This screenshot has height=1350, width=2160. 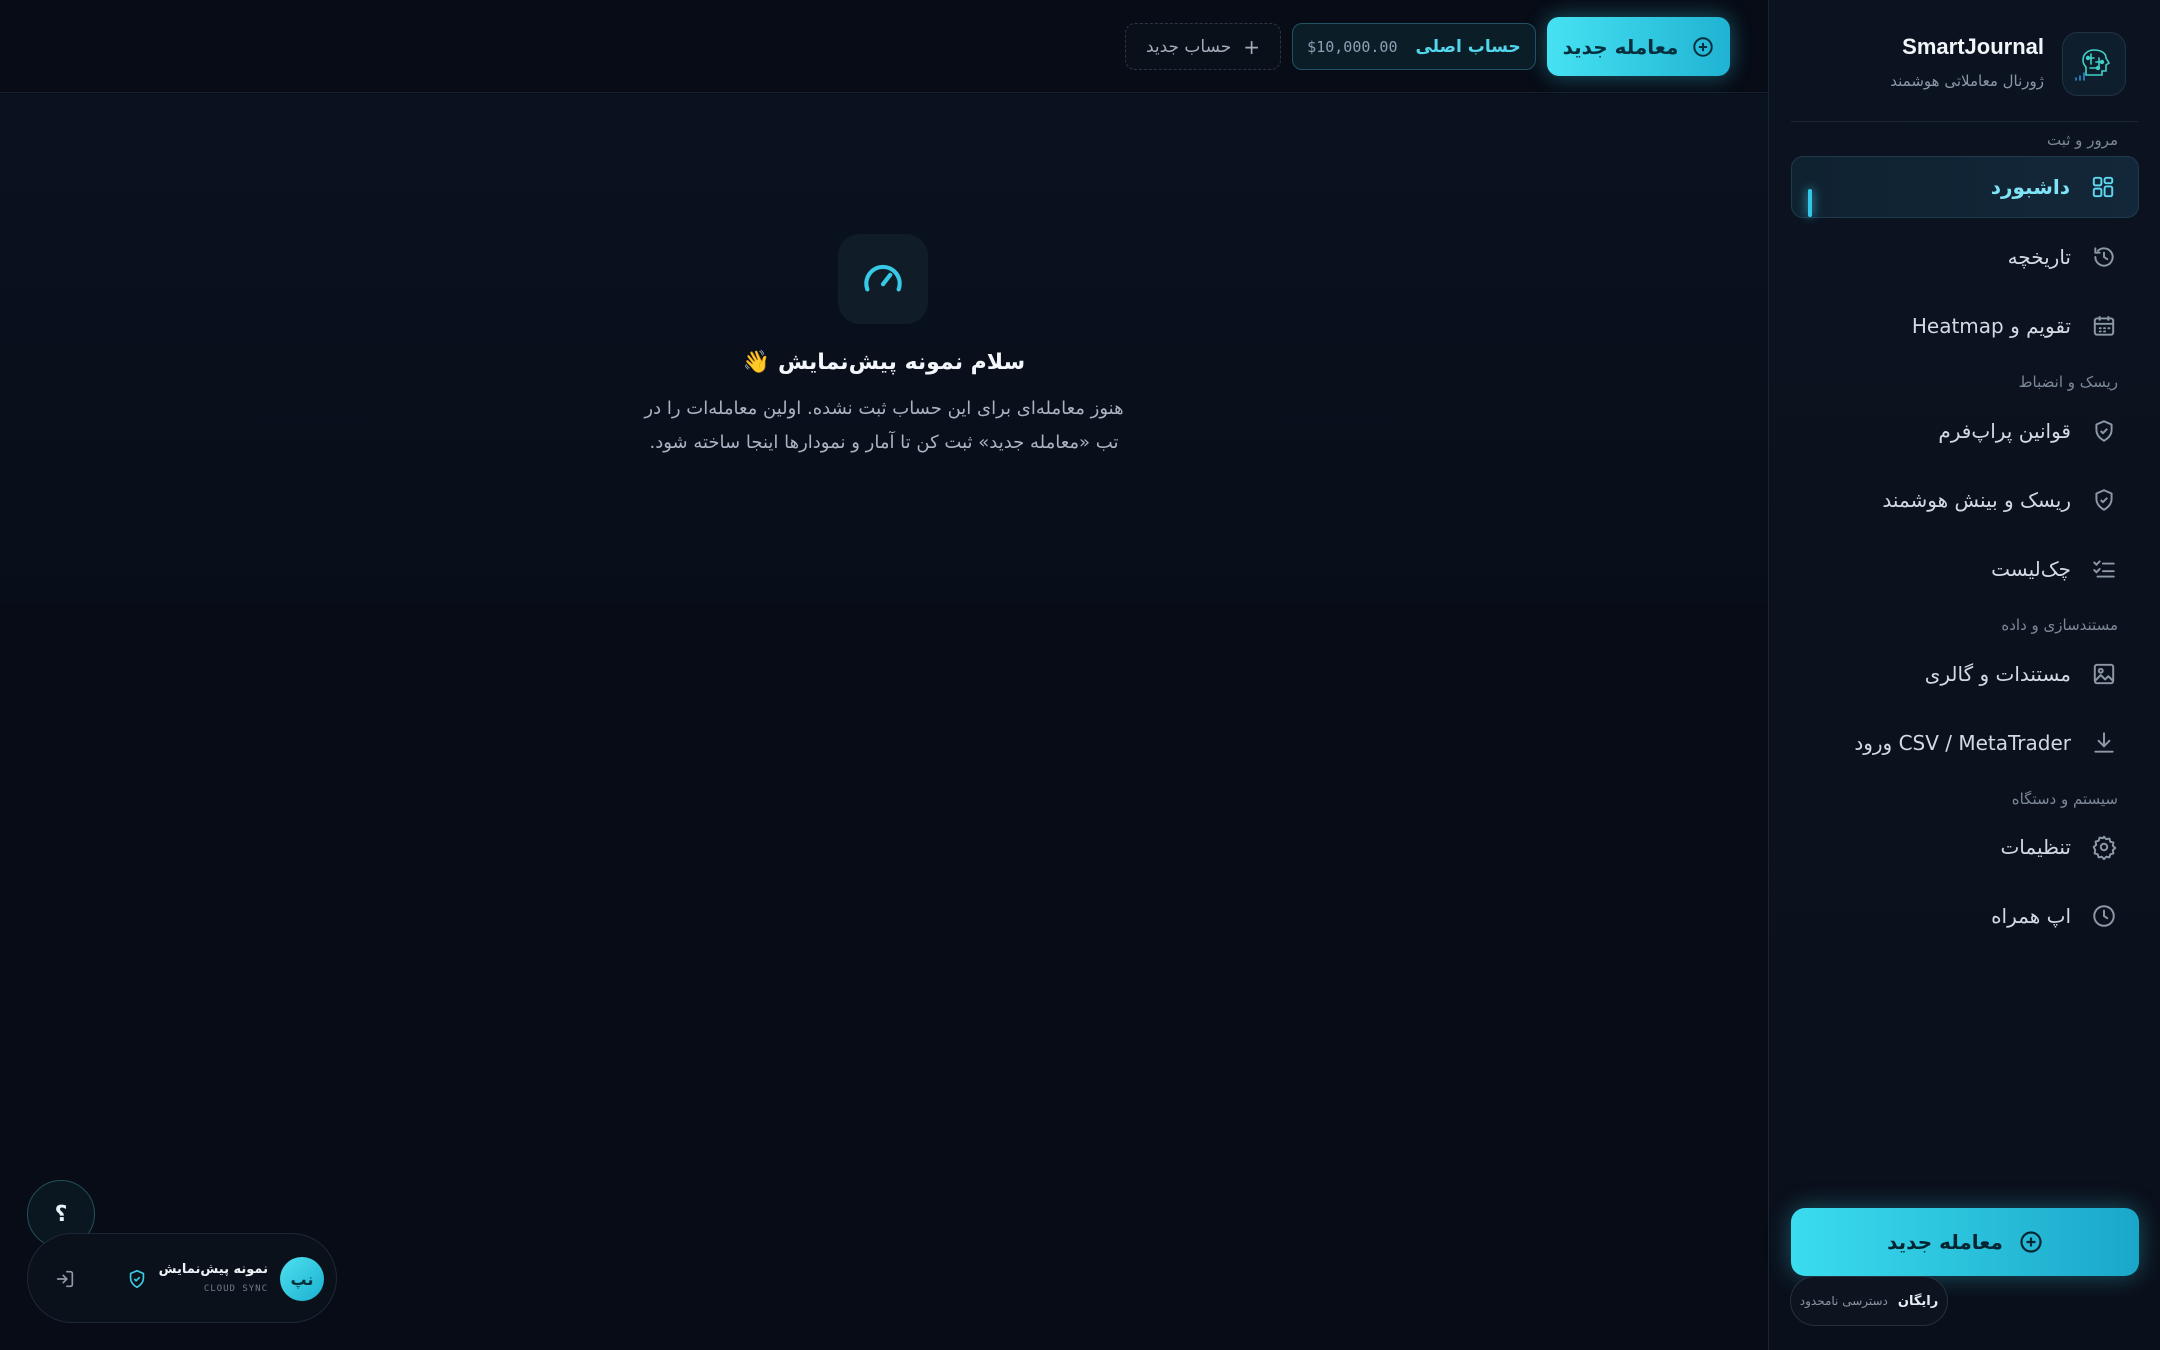 What do you see at coordinates (2030, 187) in the screenshot?
I see `sidebar-item-label: داشبورد` at bounding box center [2030, 187].